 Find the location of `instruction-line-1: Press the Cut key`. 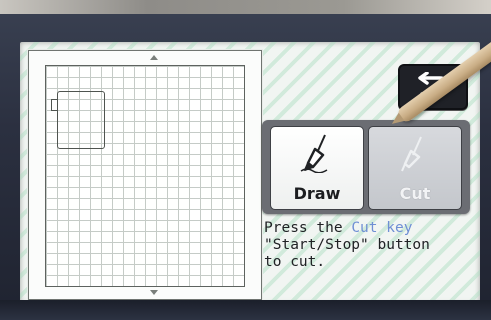

instruction-line-1: Press the Cut key is located at coordinates (369, 228).